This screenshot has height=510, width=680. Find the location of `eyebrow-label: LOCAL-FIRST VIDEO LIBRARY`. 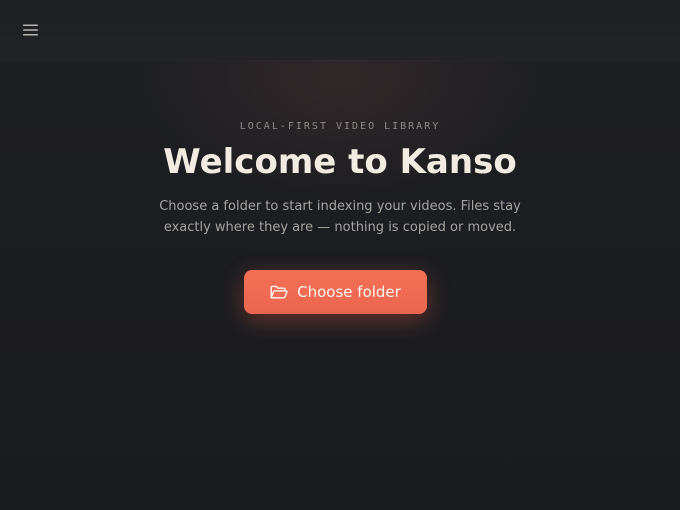

eyebrow-label: LOCAL-FIRST VIDEO LIBRARY is located at coordinates (340, 126).